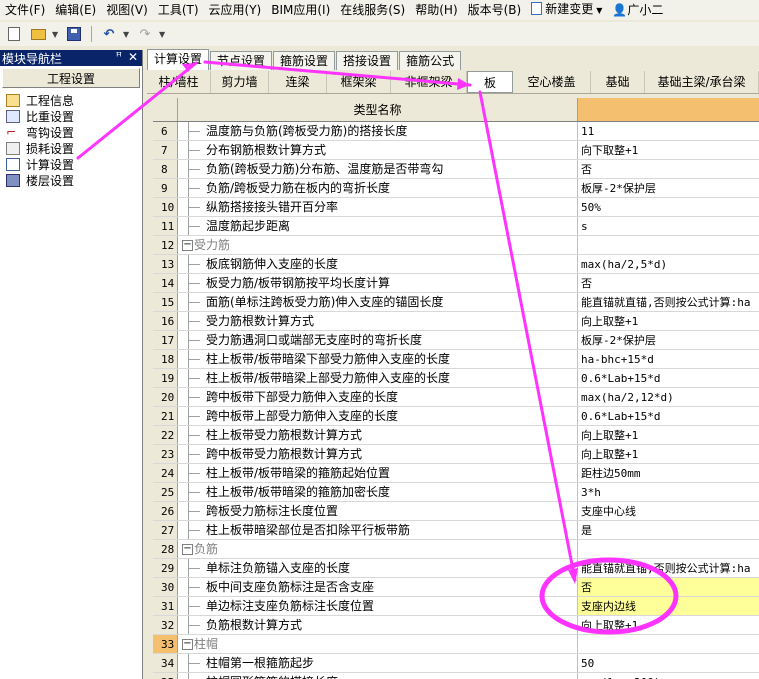  I want to click on nav-weight-settings: 比重设置, so click(74, 116).